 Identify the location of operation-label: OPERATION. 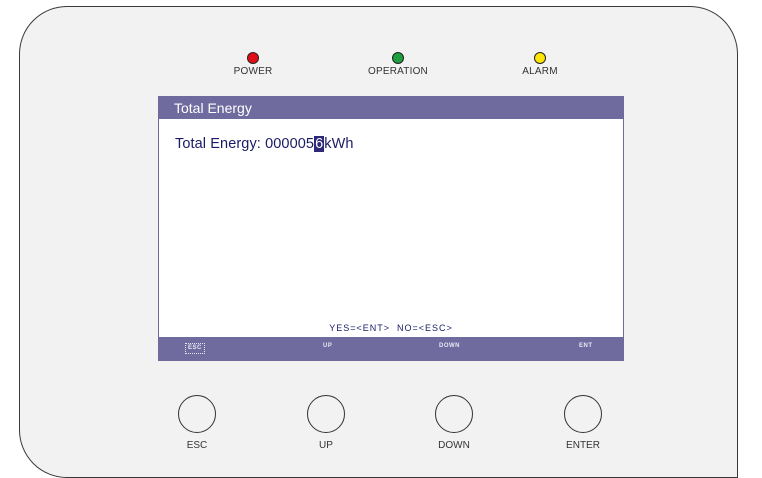
(398, 71).